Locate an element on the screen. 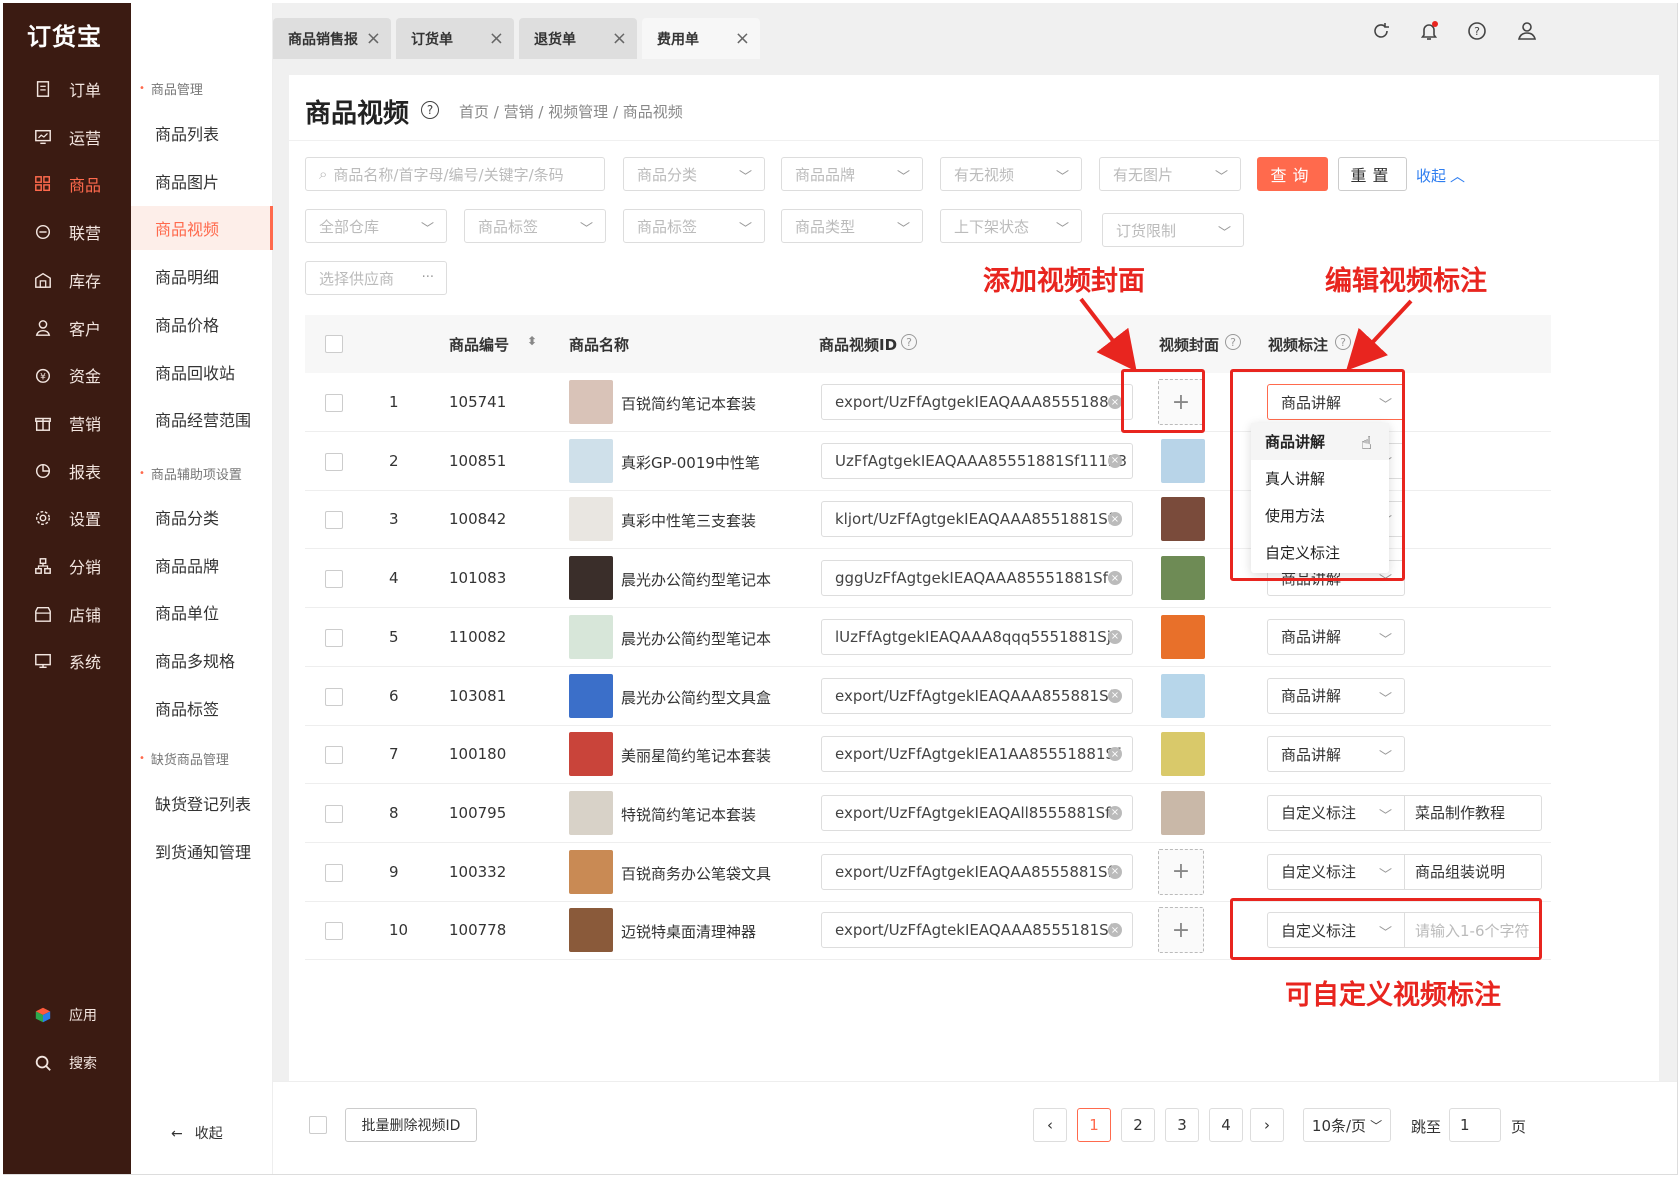 This screenshot has height=1177, width=1680. video-id-input: export/UzFfAgtekIEAQAAA8555181Sf × is located at coordinates (977, 930).